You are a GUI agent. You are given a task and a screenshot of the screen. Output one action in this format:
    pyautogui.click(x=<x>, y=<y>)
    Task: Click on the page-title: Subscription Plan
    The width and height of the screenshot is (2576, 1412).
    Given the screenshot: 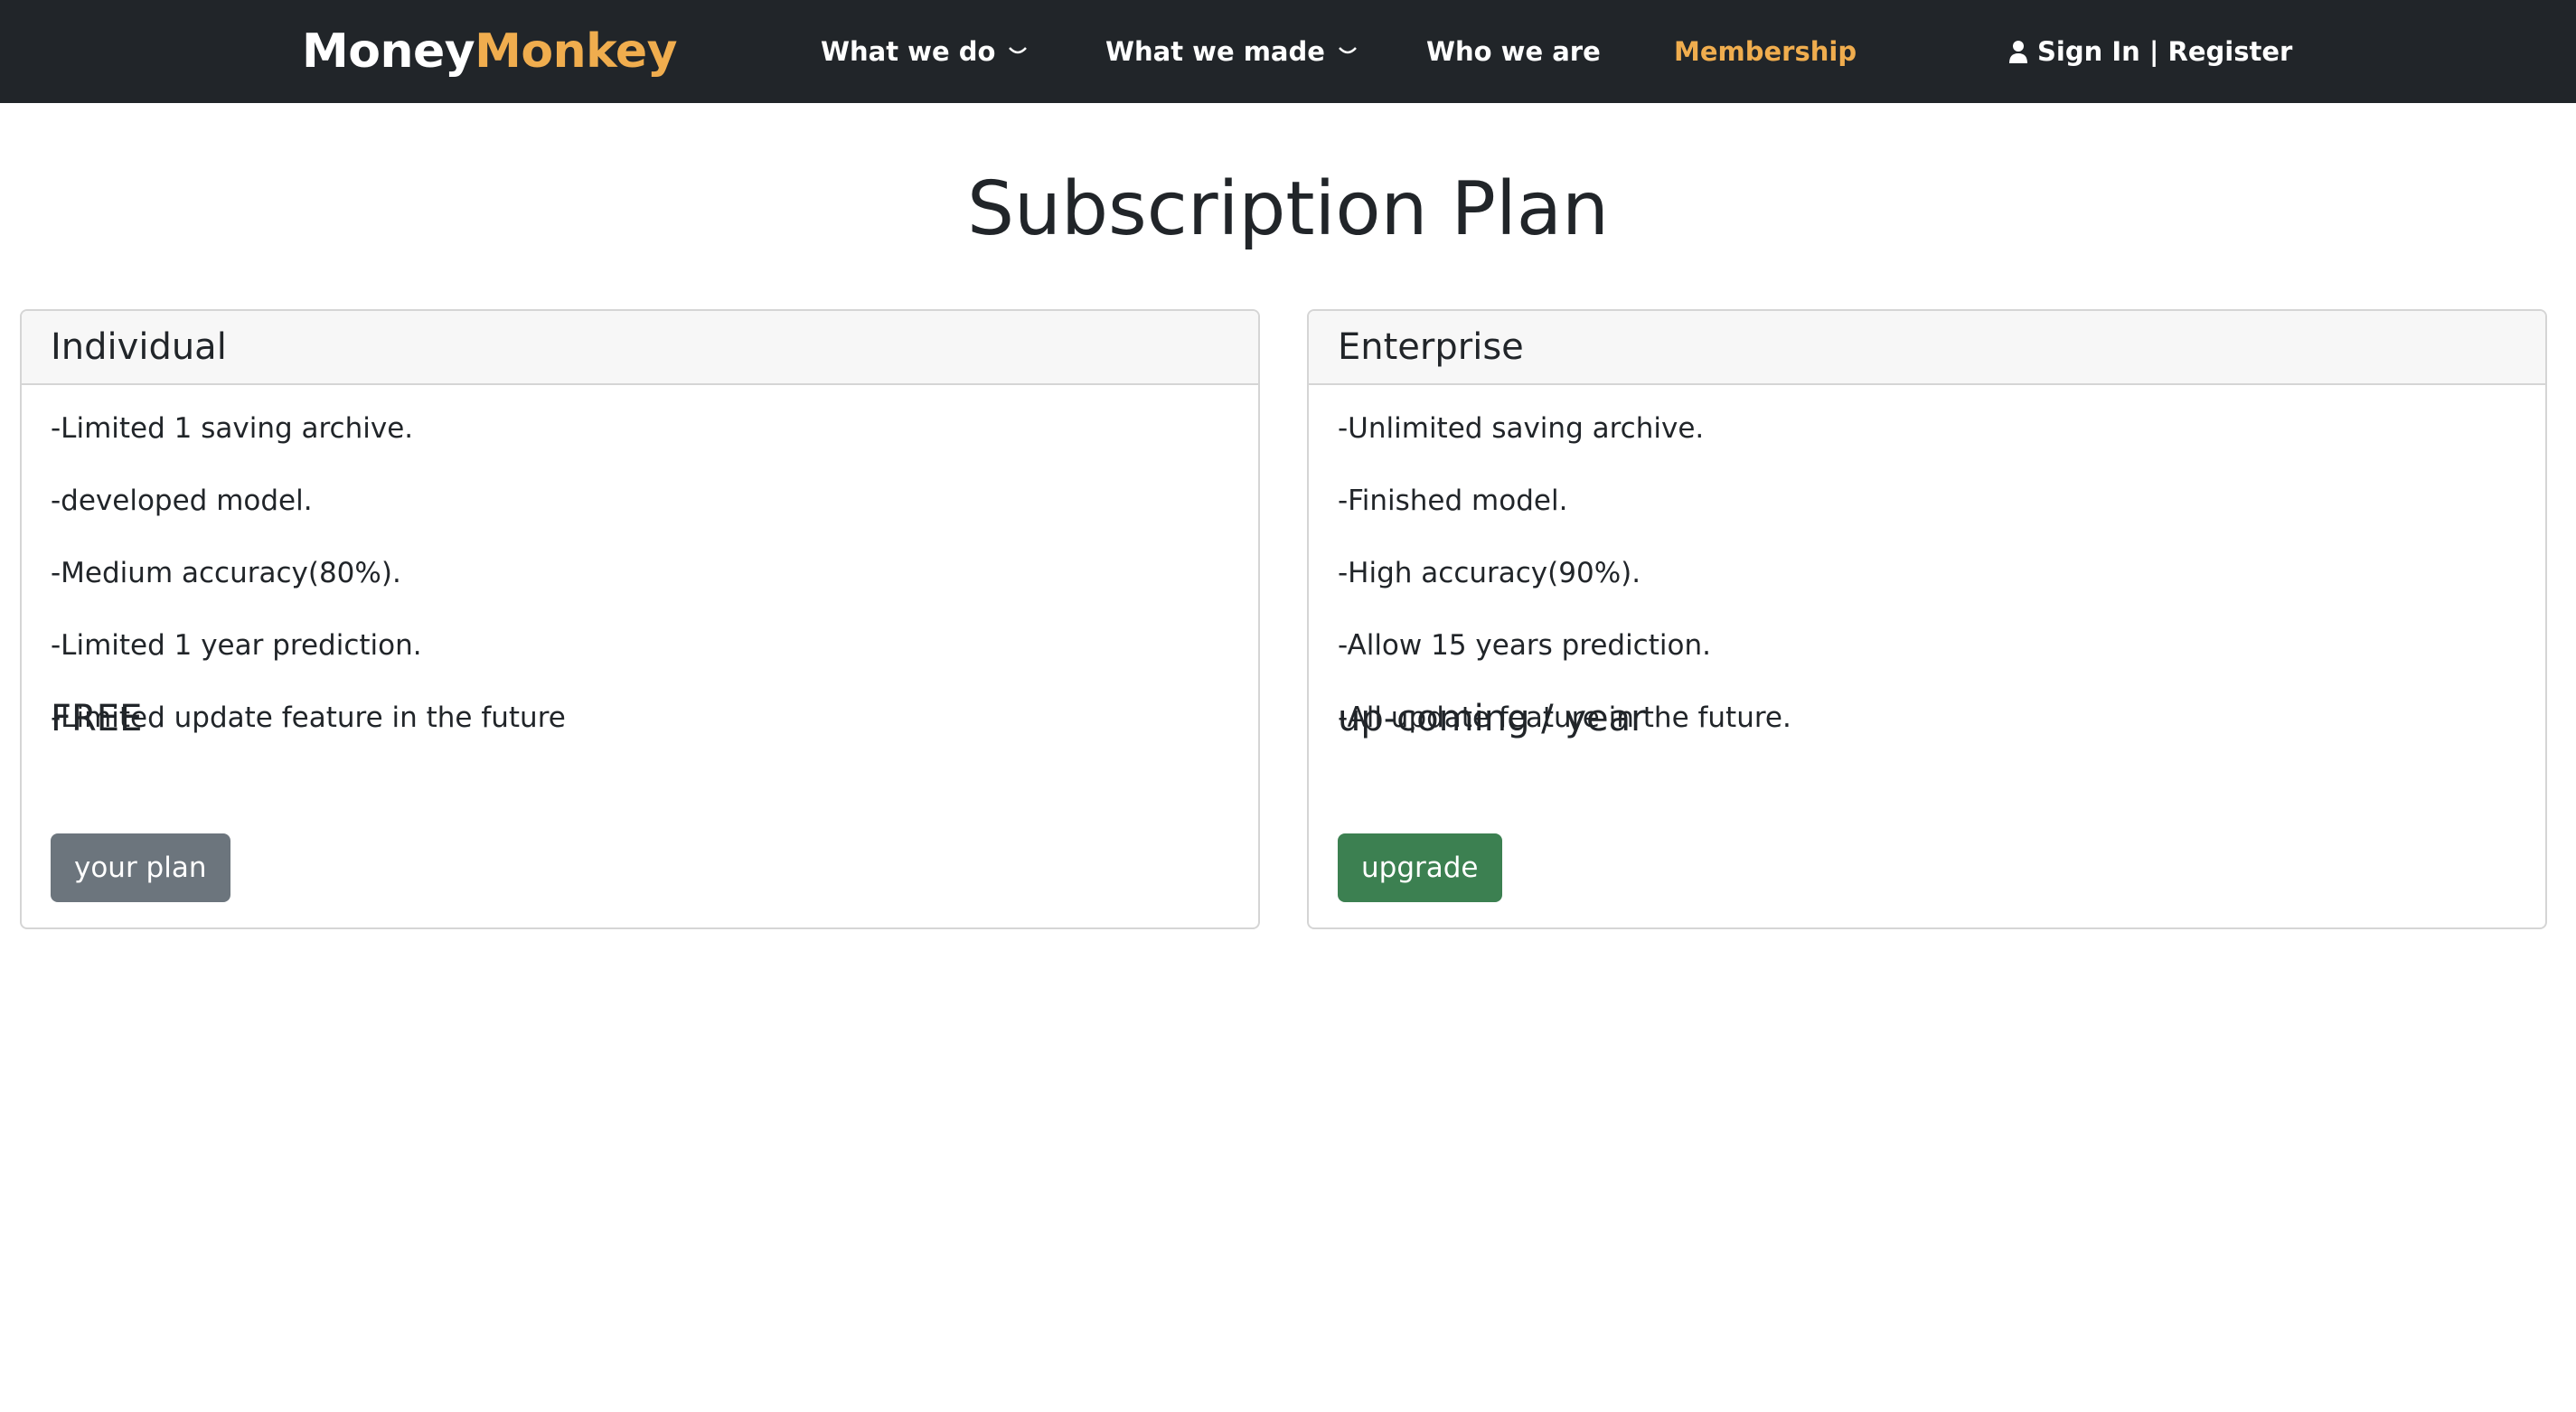 What is the action you would take?
    pyautogui.click(x=1287, y=209)
    